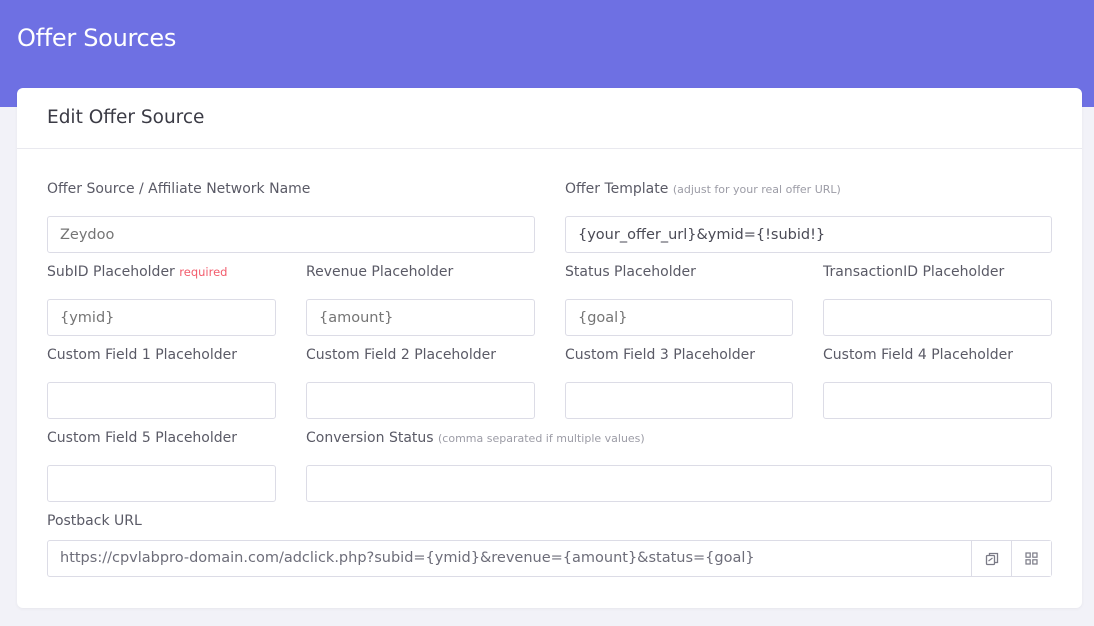 The height and width of the screenshot is (626, 1094). I want to click on network-name-field: Offer Source / Affiliate Network Name, so click(291, 216).